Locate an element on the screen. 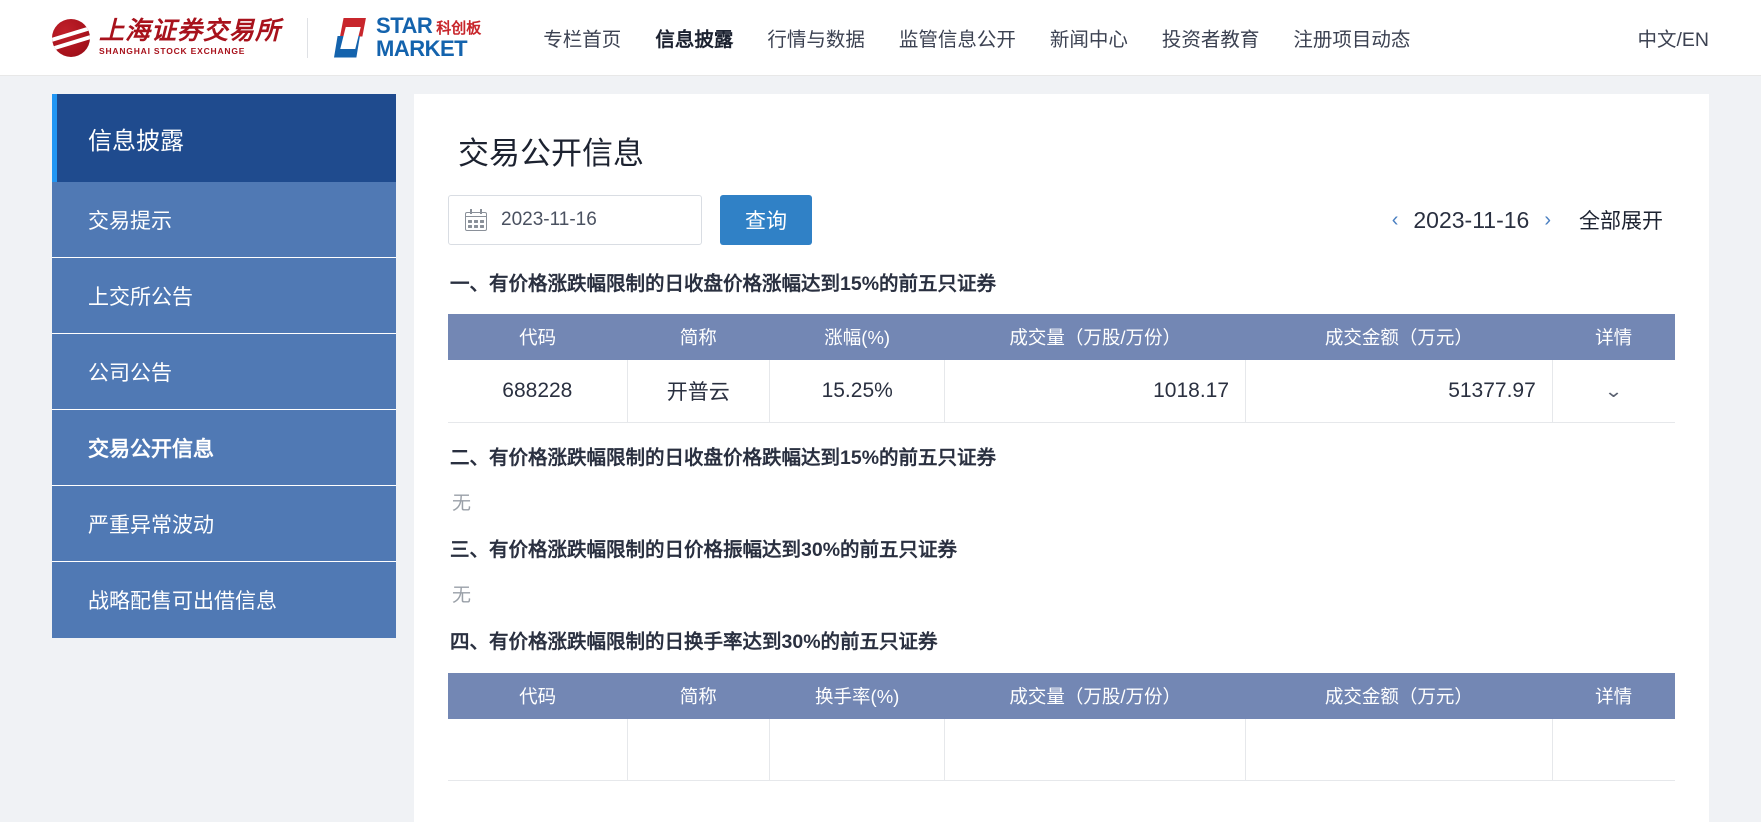 The height and width of the screenshot is (822, 1761). col-header-turnover: 换手率(%) is located at coordinates (857, 695).